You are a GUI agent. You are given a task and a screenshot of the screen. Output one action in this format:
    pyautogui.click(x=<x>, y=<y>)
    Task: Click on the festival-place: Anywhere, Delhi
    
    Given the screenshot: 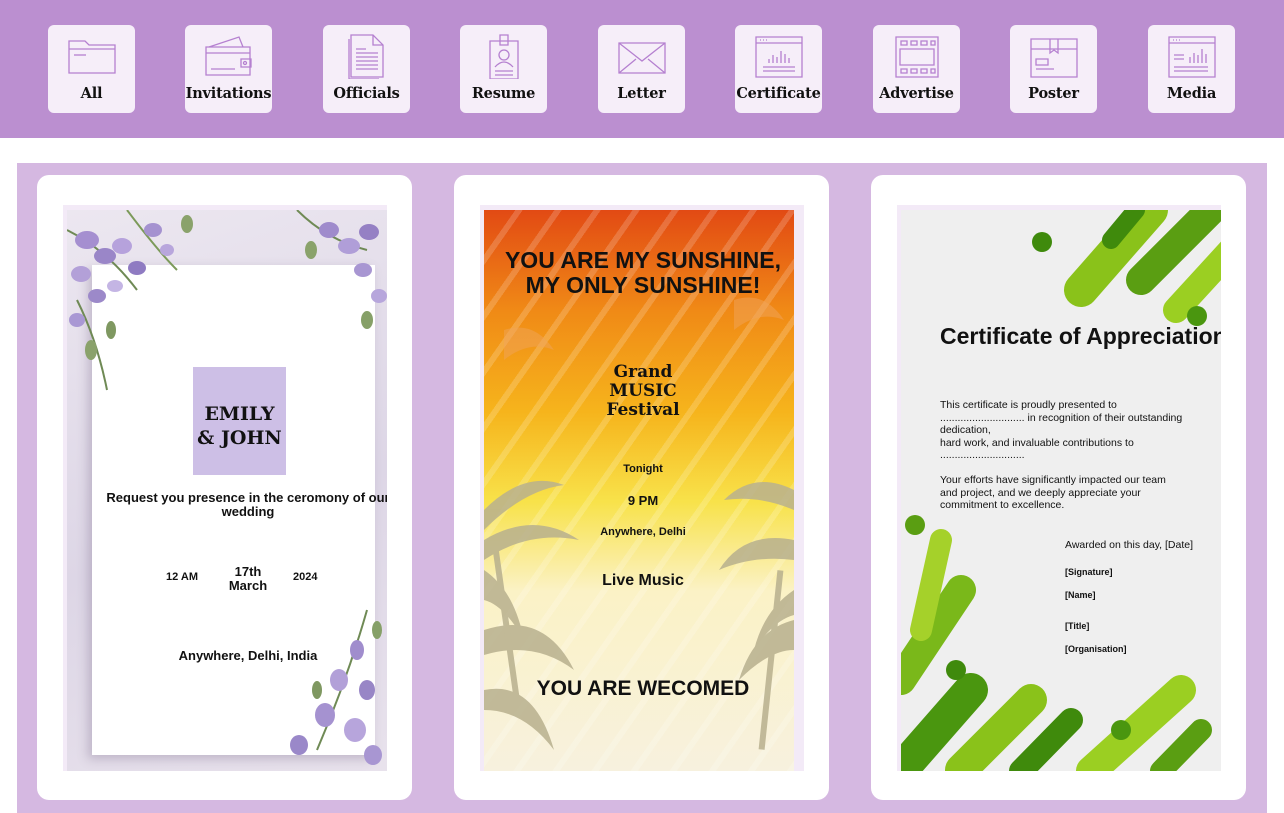 What is the action you would take?
    pyautogui.click(x=643, y=532)
    